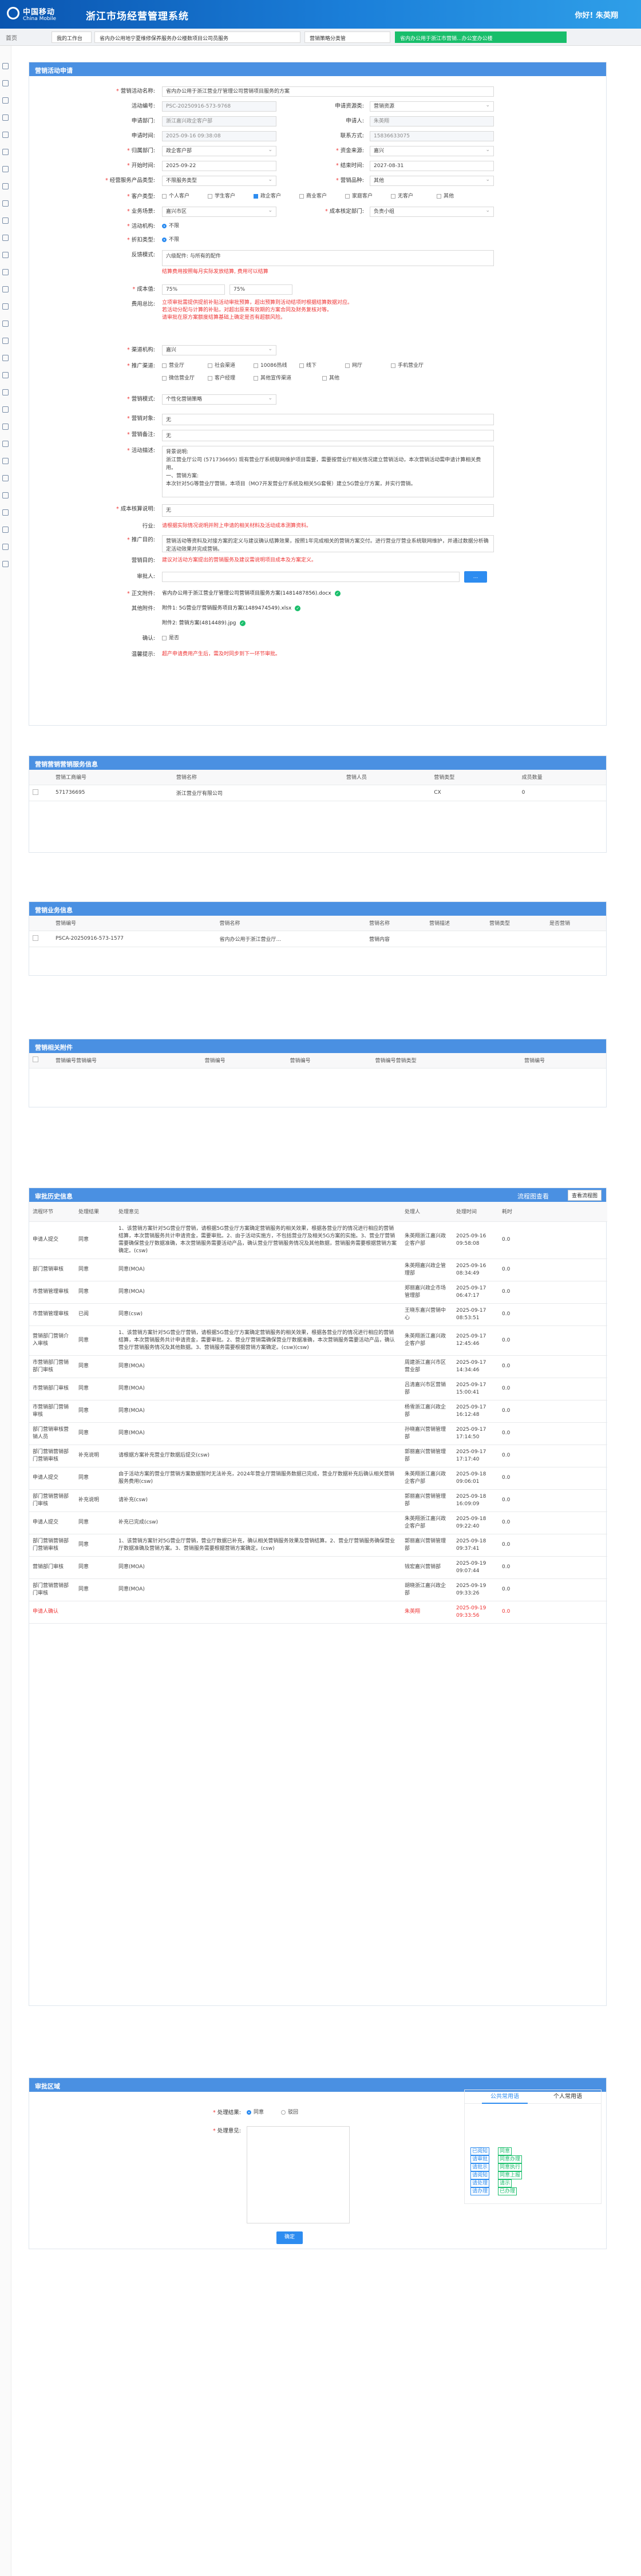  What do you see at coordinates (173, 365) in the screenshot?
I see `industry-opt-1: 营业厅` at bounding box center [173, 365].